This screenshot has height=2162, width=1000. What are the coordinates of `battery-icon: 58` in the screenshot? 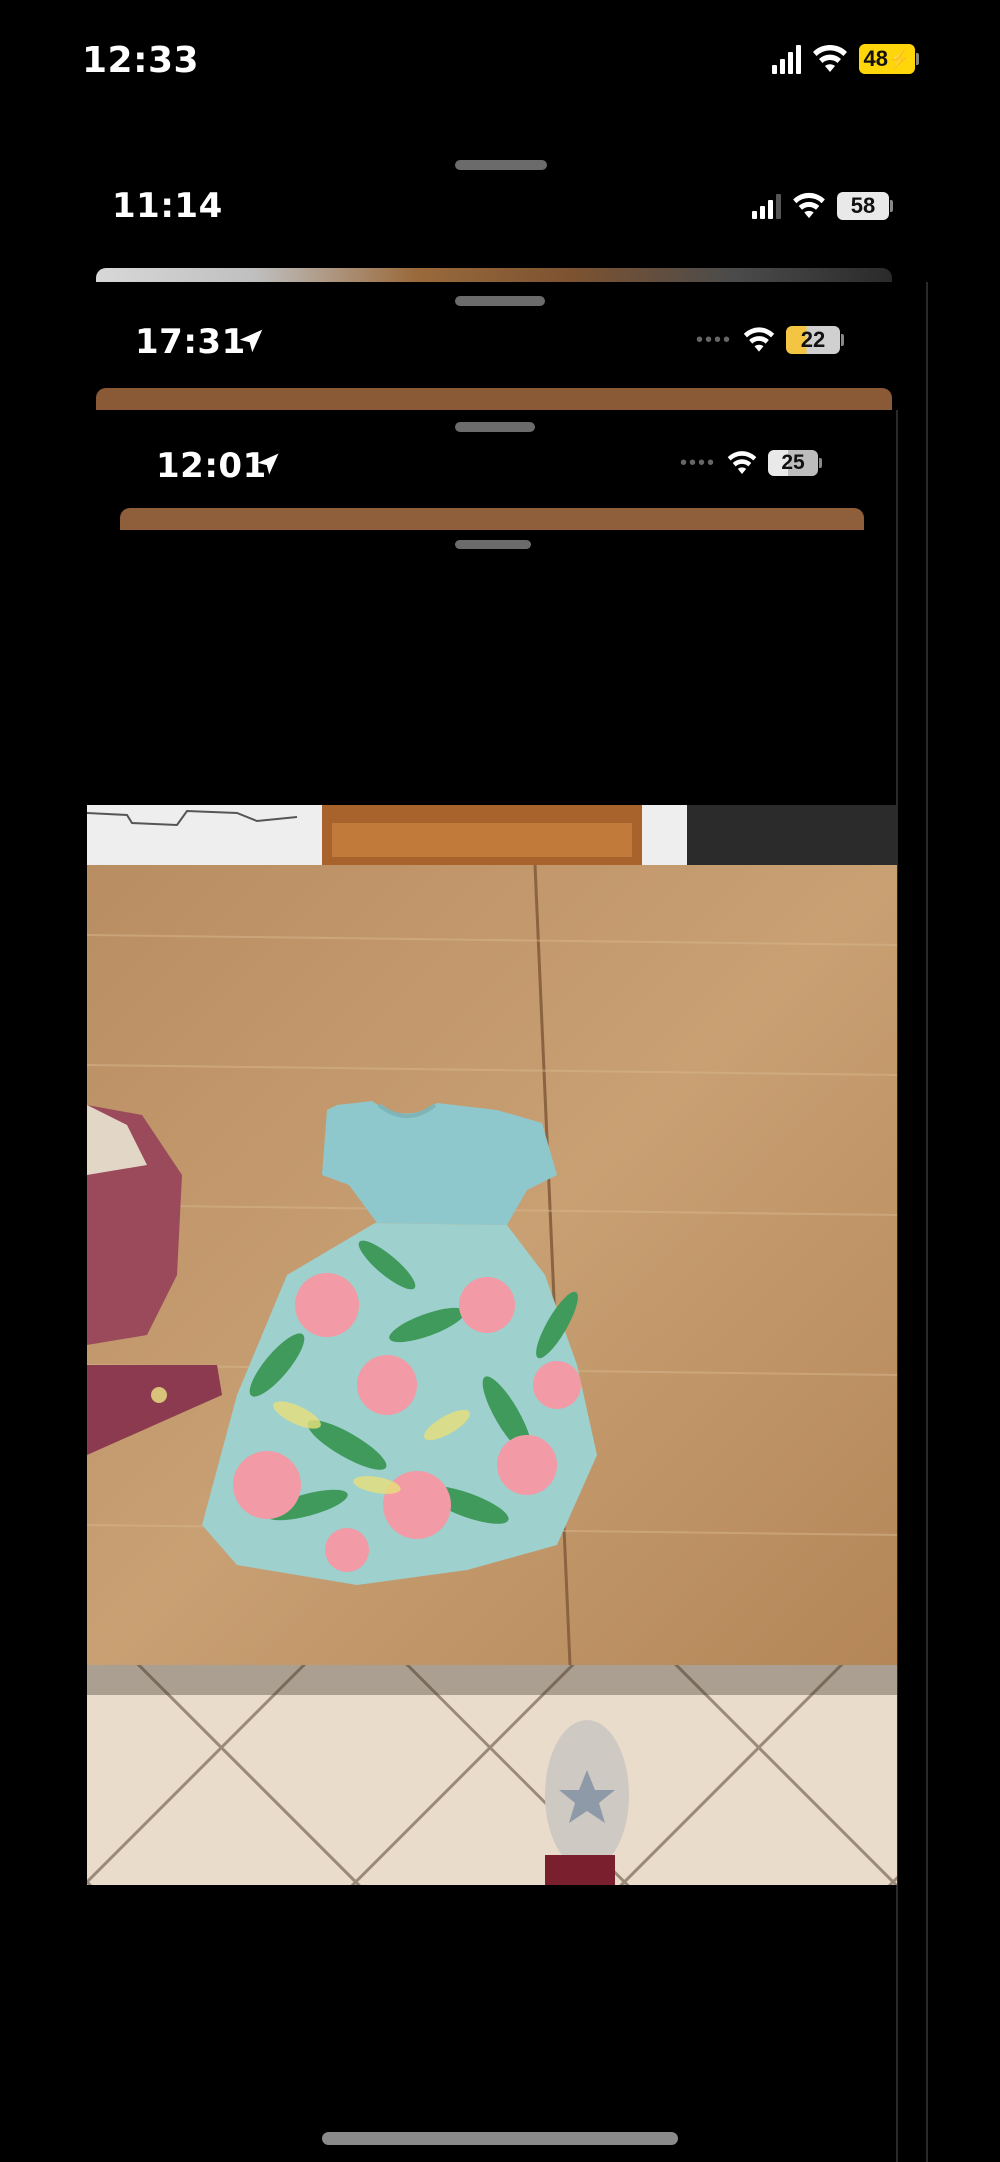 It's located at (865, 206).